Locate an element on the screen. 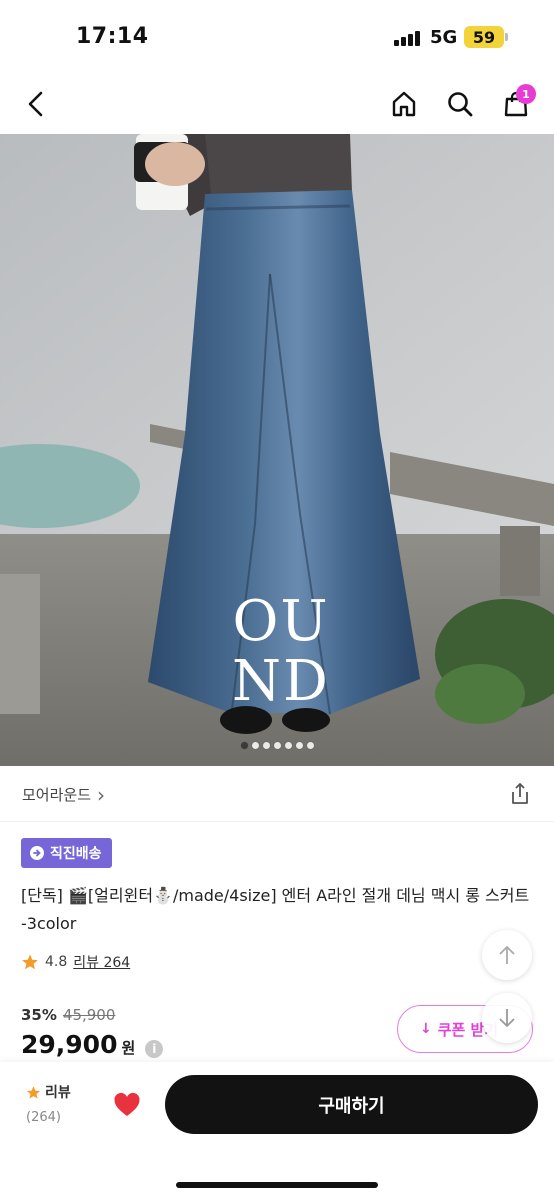 The width and height of the screenshot is (554, 1200). brand-link: 모어라운드 › is located at coordinates (63, 794).